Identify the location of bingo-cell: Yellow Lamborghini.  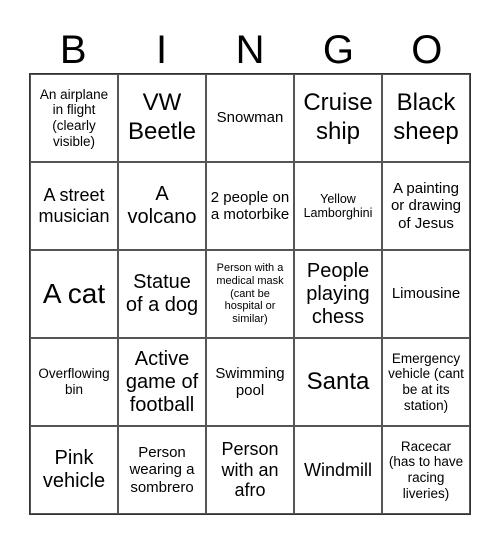
(338, 206).